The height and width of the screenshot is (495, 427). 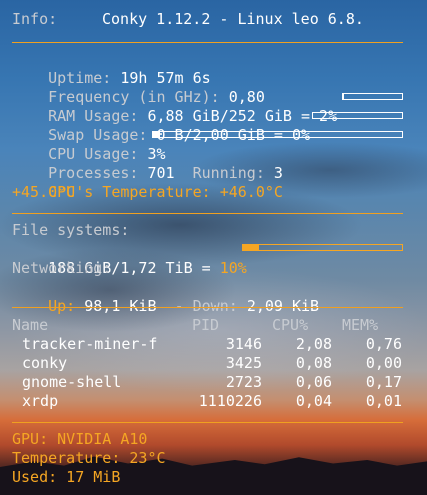 What do you see at coordinates (322, 247) in the screenshot?
I see `filesystem-usage-bar` at bounding box center [322, 247].